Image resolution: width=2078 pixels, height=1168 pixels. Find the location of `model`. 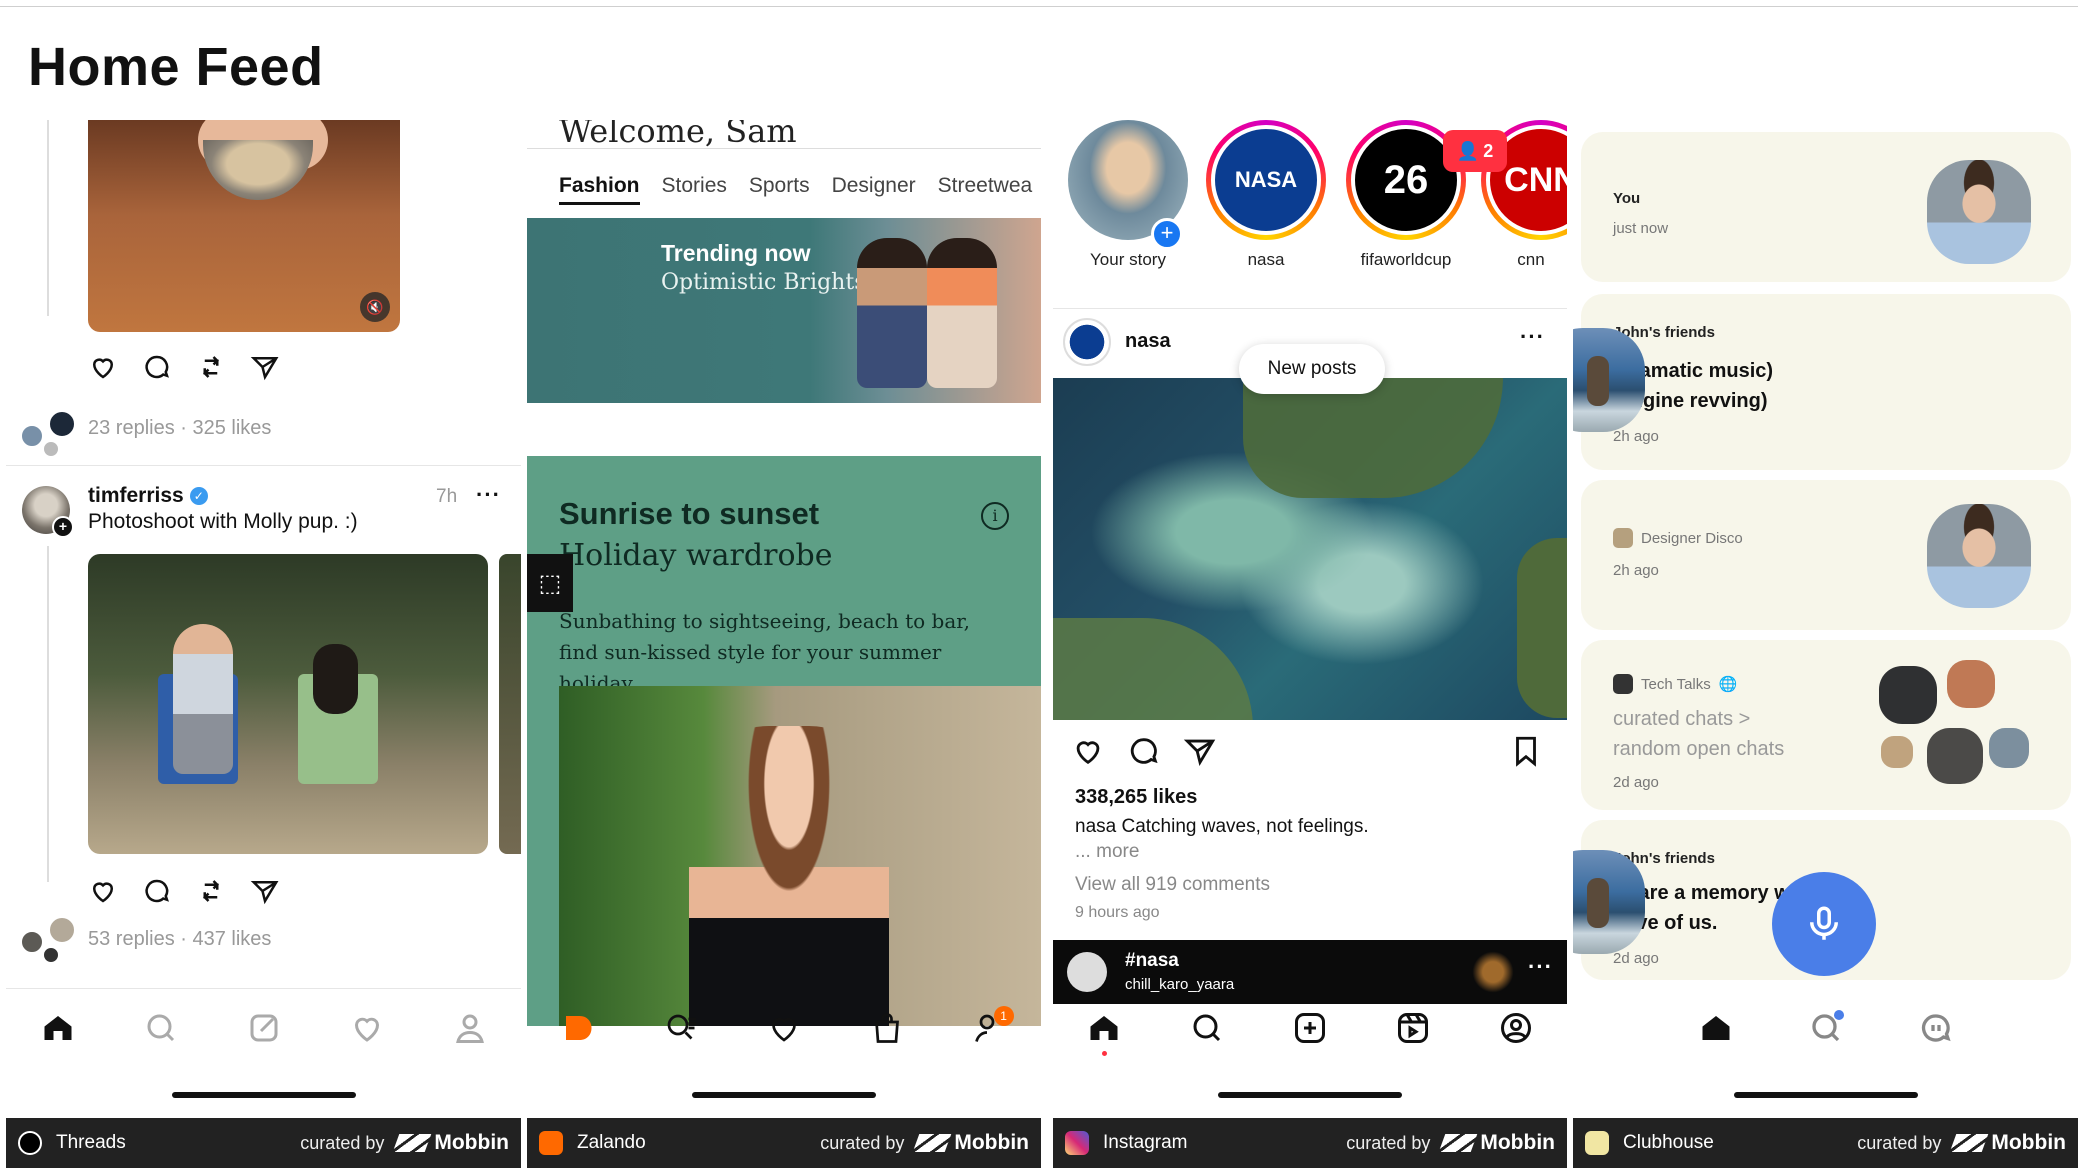

model is located at coordinates (962, 313).